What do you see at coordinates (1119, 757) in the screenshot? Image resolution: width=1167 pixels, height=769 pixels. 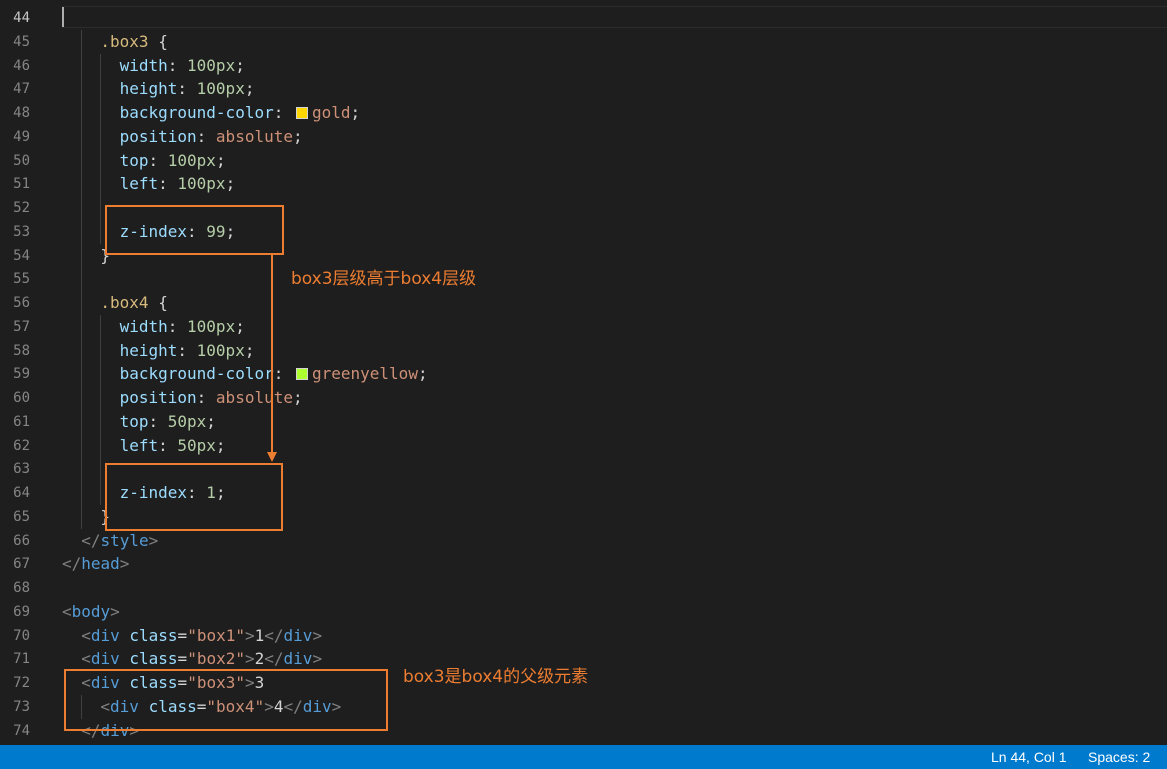 I see `indentation-indicator: Spaces: 2` at bounding box center [1119, 757].